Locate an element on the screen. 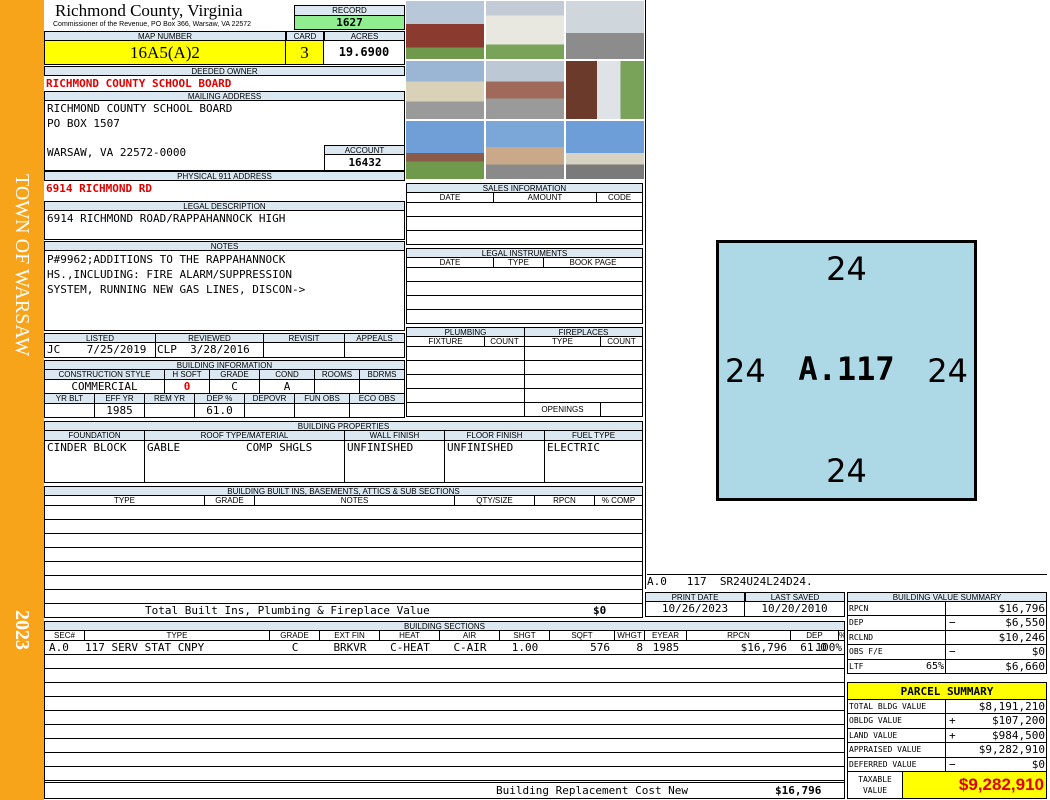 This screenshot has height=800, width=1050. status-values: JC 7/25/2019 CLP 3/28/2016 is located at coordinates (224, 350).